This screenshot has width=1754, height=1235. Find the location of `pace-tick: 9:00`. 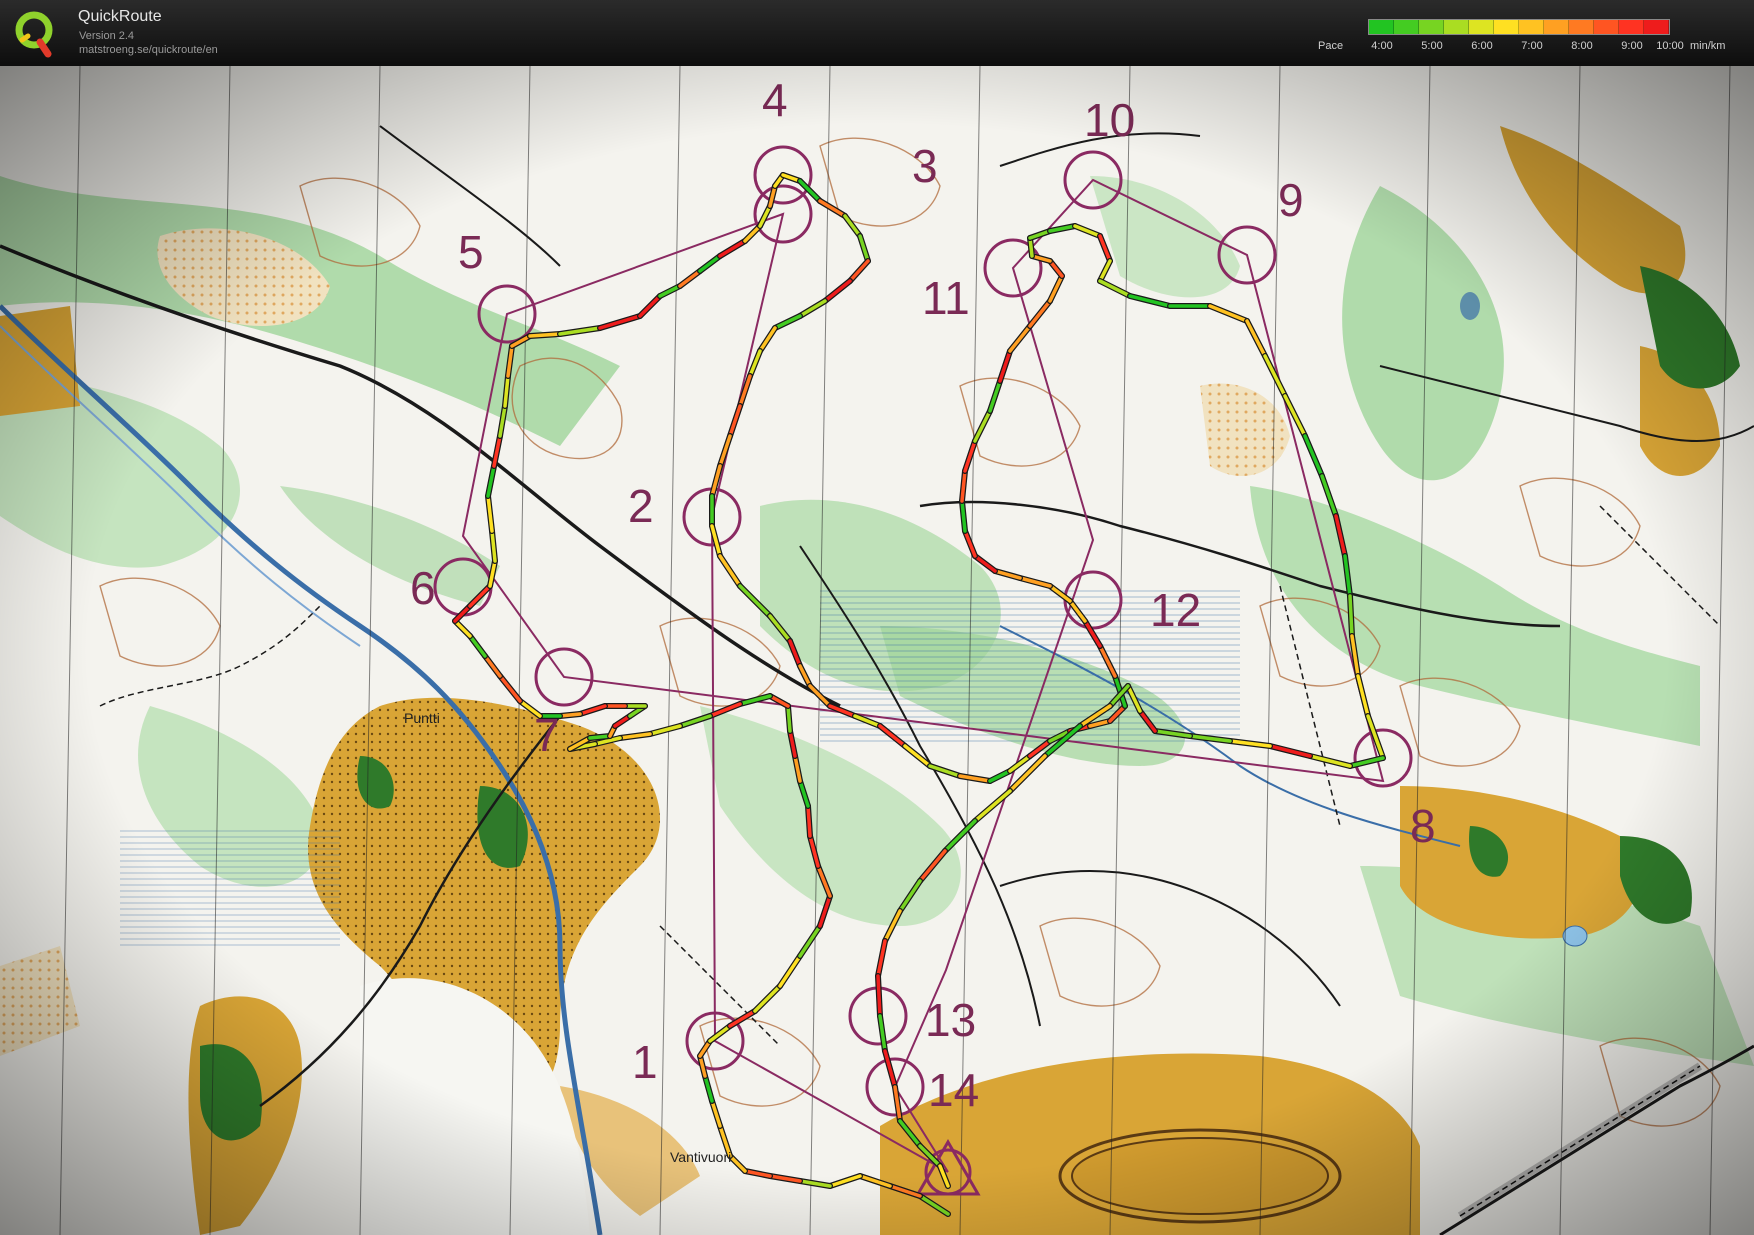

pace-tick: 9:00 is located at coordinates (1632, 46).